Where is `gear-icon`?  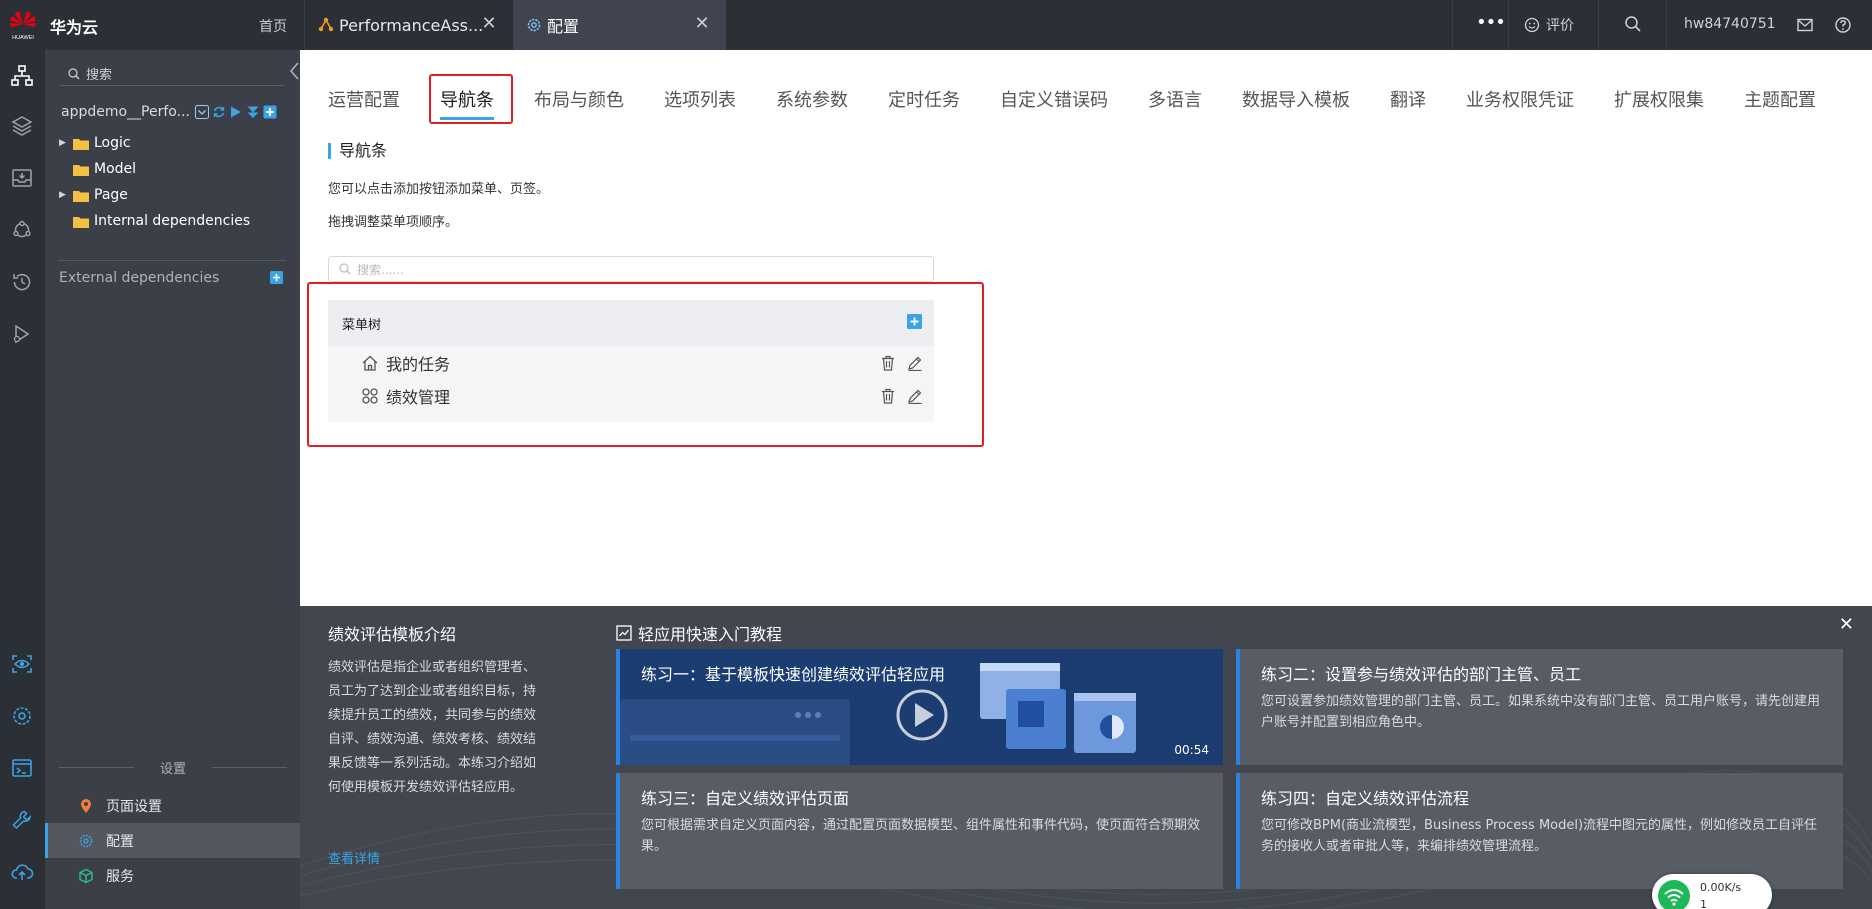 gear-icon is located at coordinates (534, 25).